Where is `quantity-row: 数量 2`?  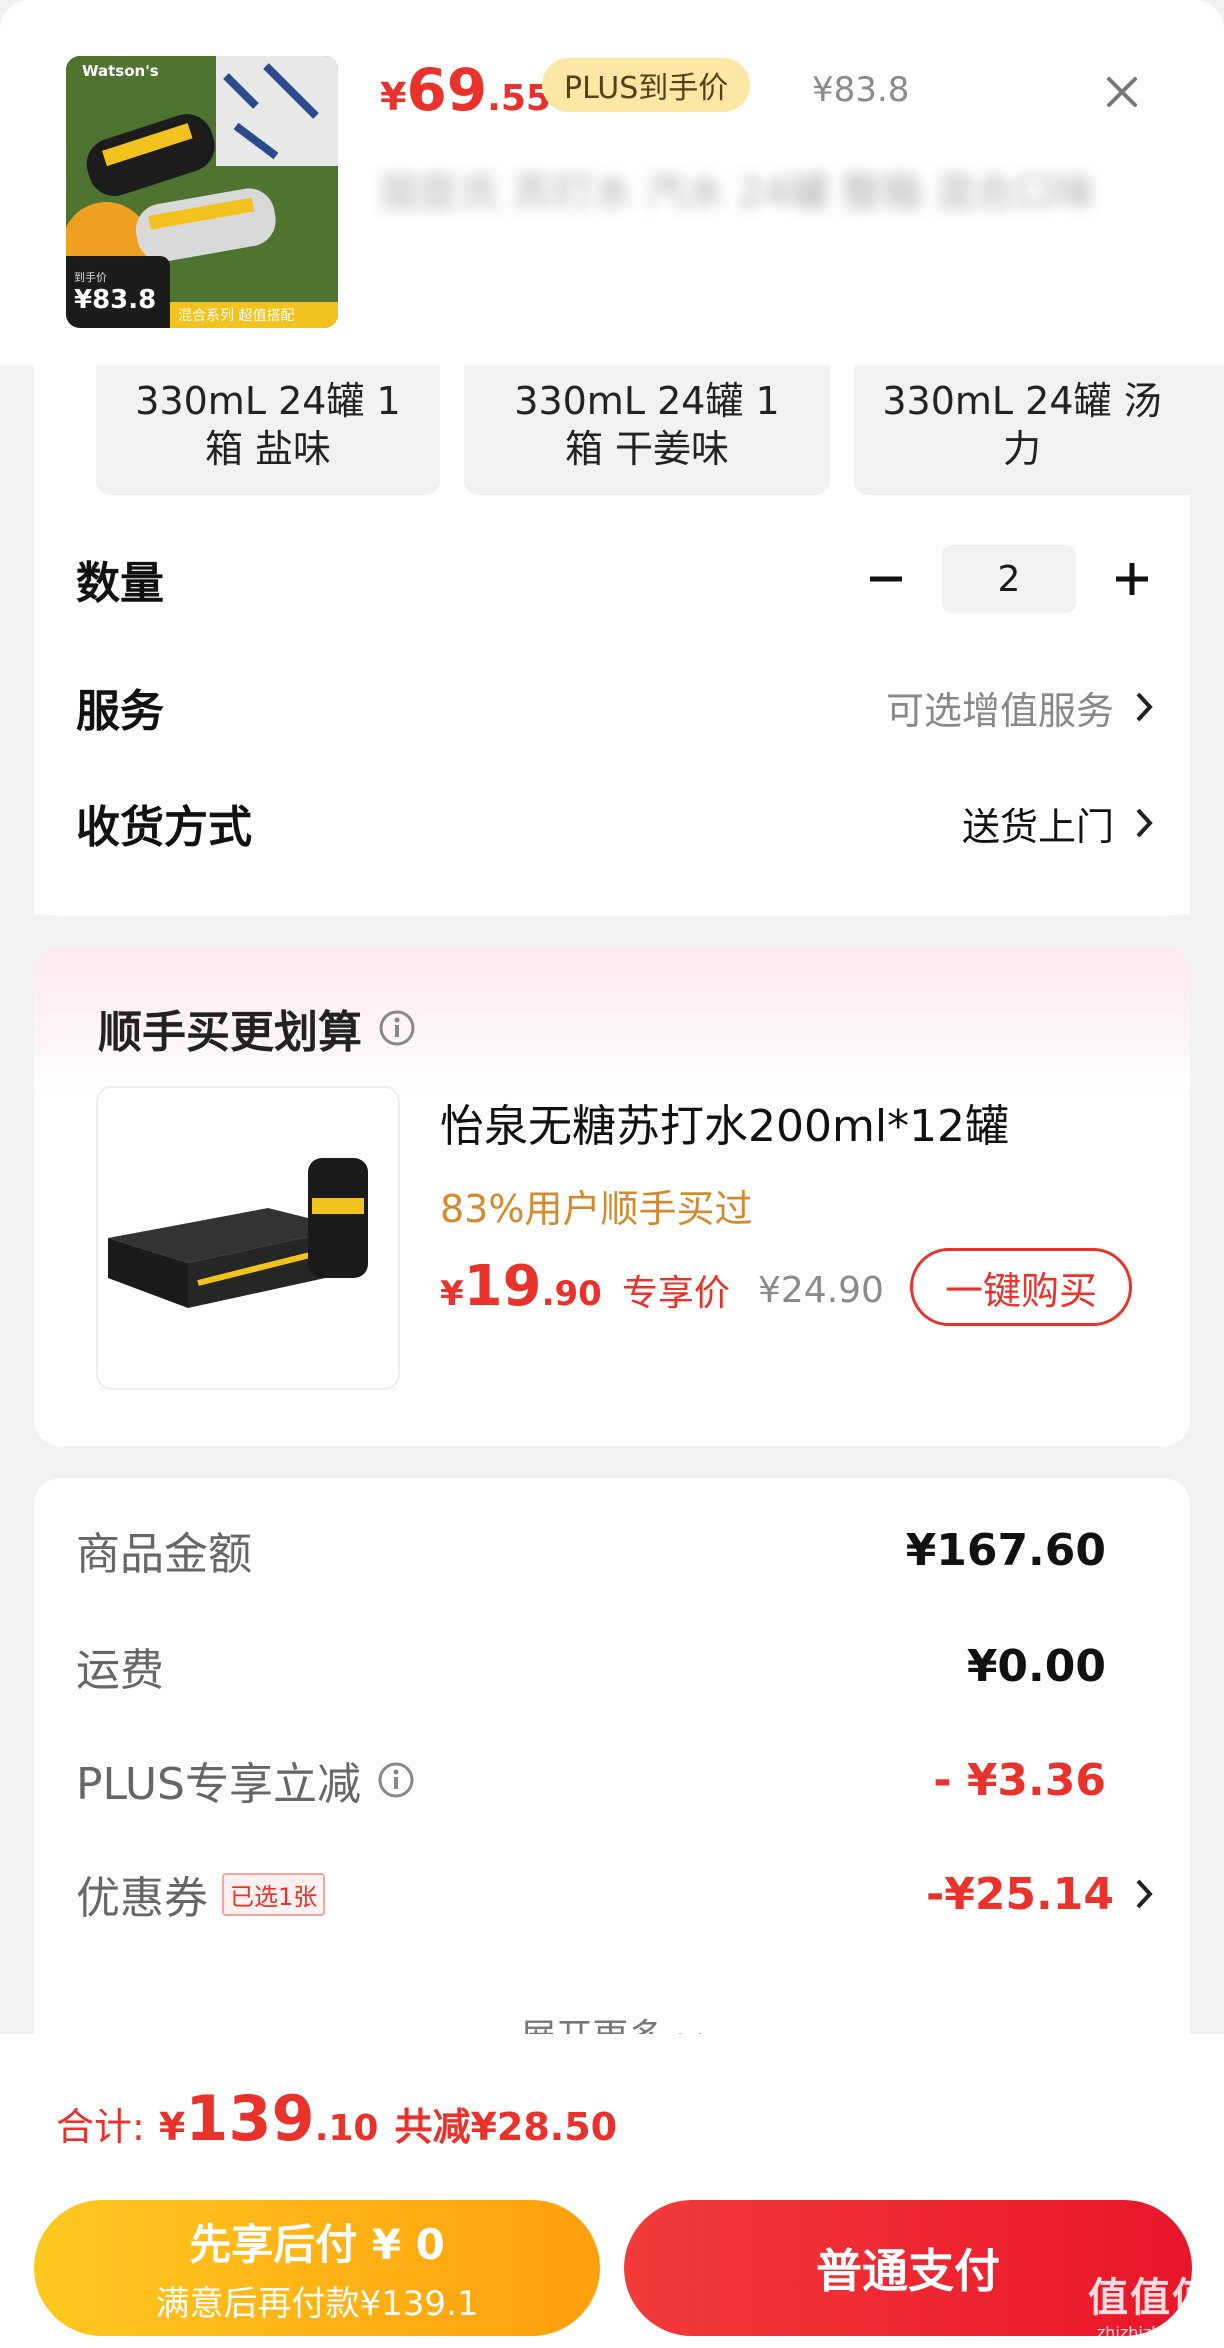
quantity-row: 数量 2 is located at coordinates (615, 579).